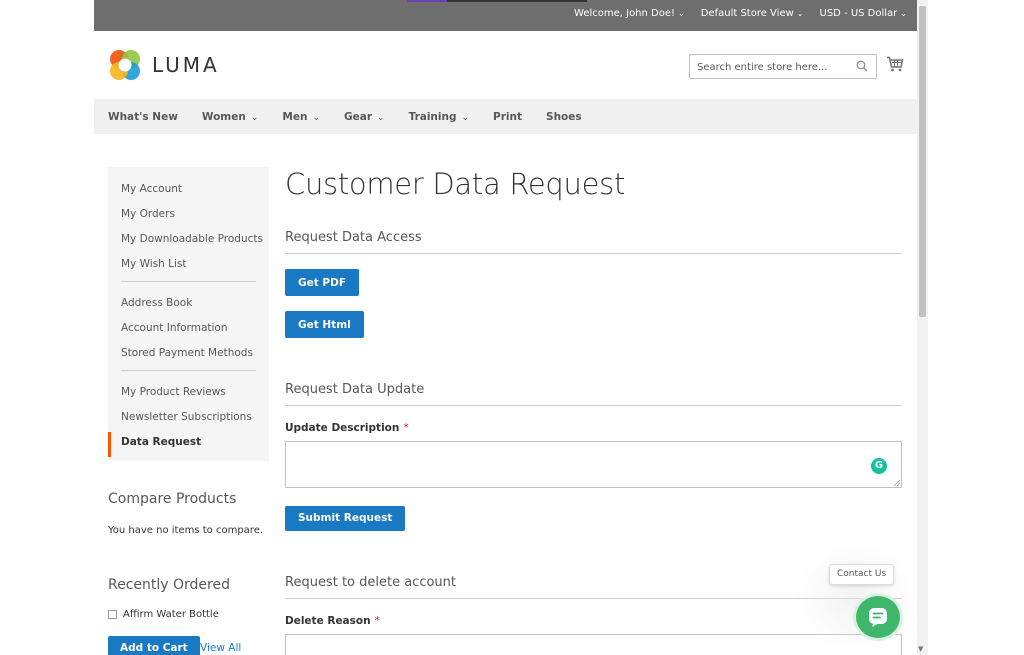  I want to click on compare-empty-text: You have no items to compare., so click(186, 530).